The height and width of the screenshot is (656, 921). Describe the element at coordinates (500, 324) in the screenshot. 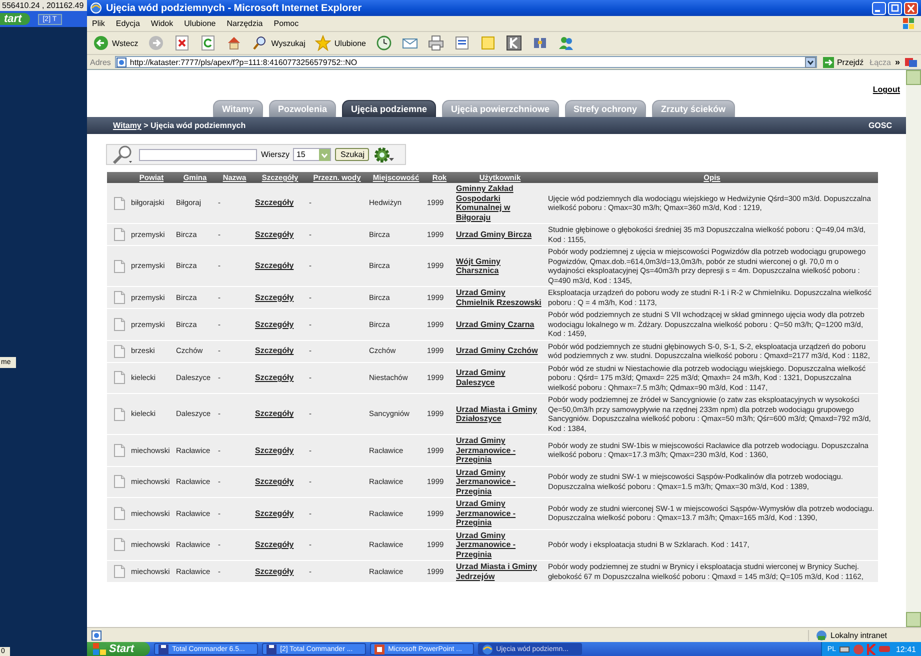

I see `user-link: Urzad Gminy Czarna` at that location.